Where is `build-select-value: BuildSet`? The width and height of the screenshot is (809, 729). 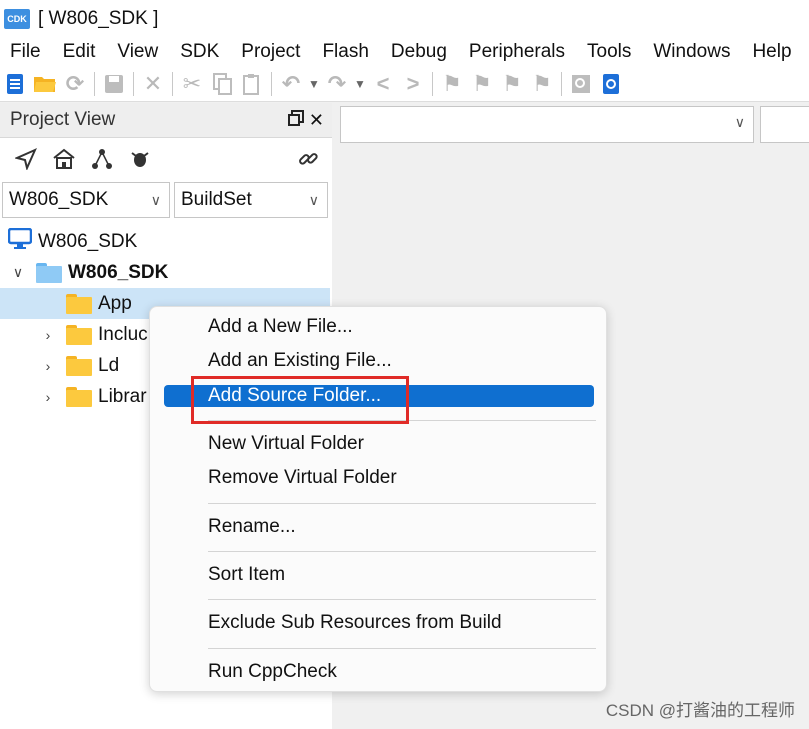 build-select-value: BuildSet is located at coordinates (216, 199).